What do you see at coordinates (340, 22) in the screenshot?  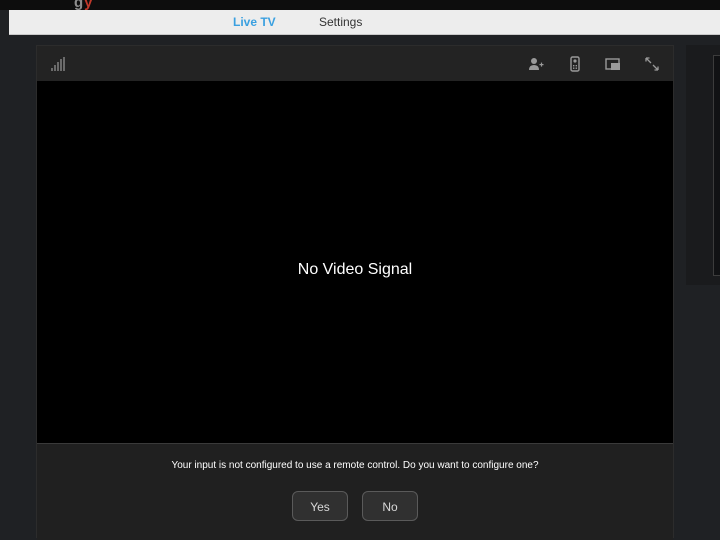 I see `tab-settings: Settings` at bounding box center [340, 22].